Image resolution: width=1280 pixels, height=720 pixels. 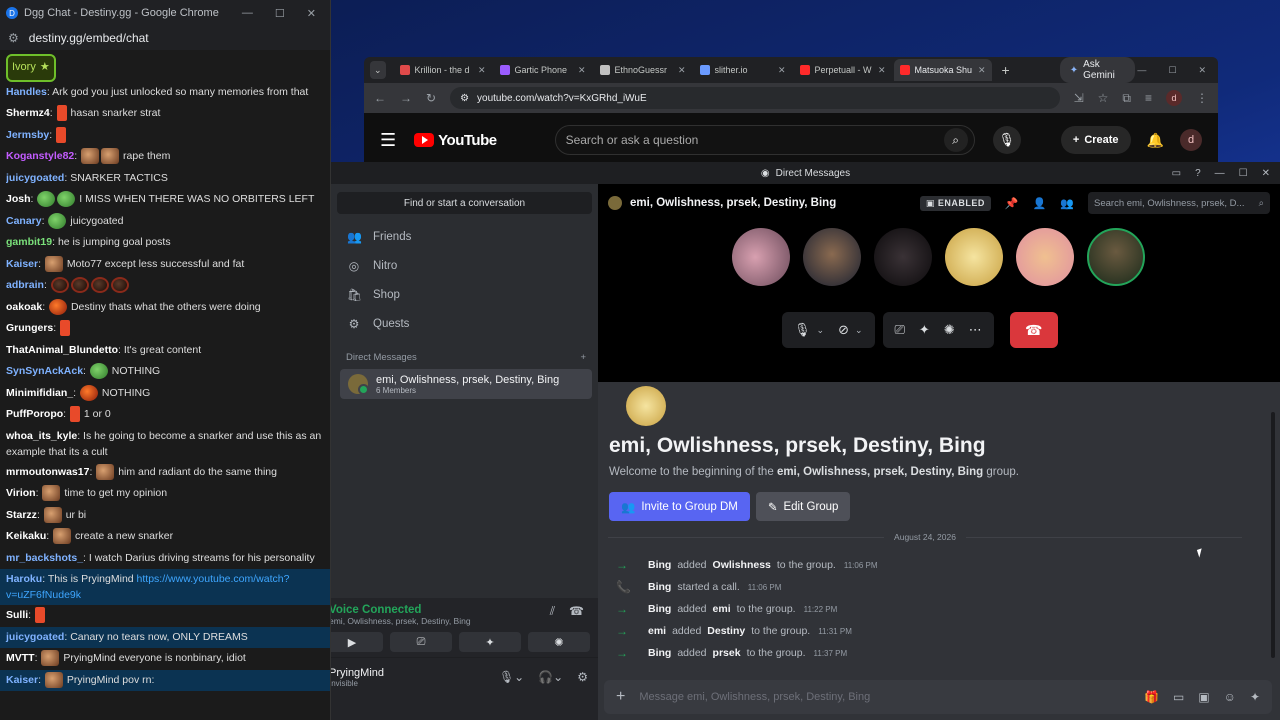 What do you see at coordinates (743, 70) in the screenshot?
I see `browser-tab: slither.io ✕` at bounding box center [743, 70].